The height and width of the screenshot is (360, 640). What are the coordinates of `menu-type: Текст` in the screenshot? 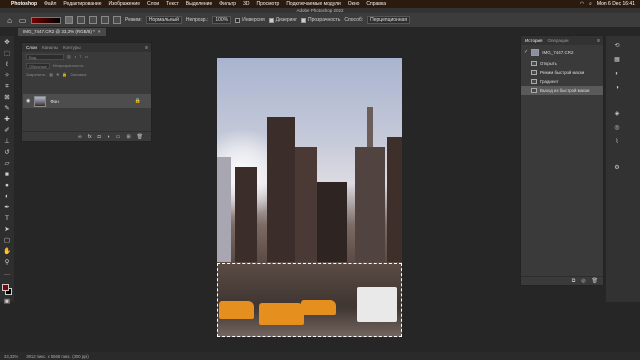 It's located at (172, 4).